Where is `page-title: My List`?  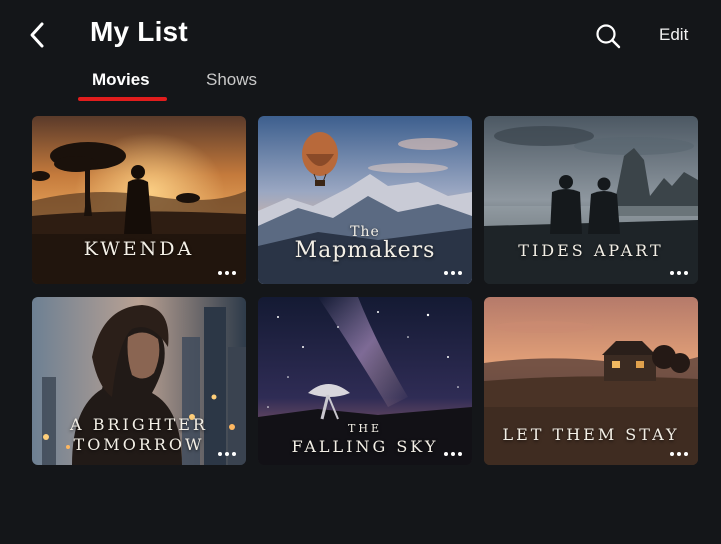
page-title: My List is located at coordinates (139, 31).